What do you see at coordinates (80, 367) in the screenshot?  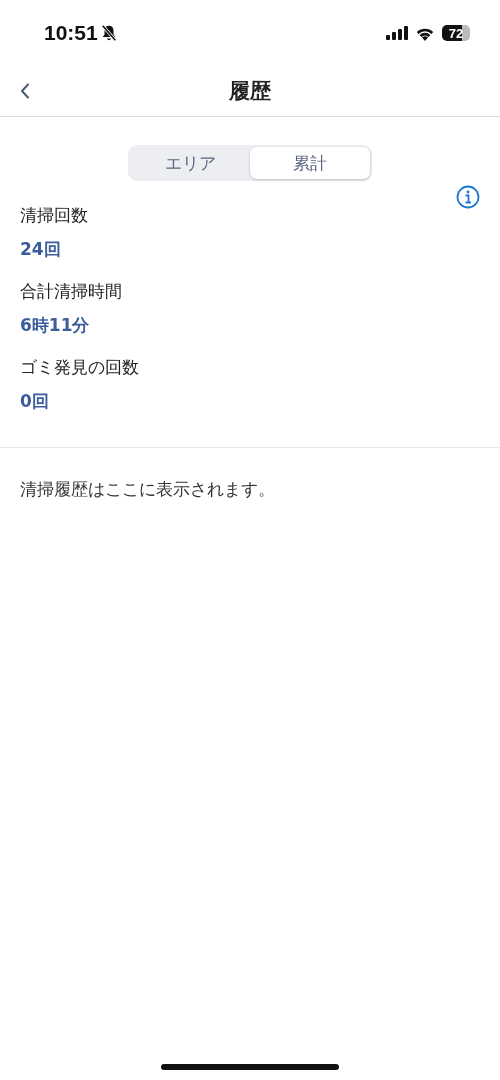 I see `stat-label: ゴミ発見の回数` at bounding box center [80, 367].